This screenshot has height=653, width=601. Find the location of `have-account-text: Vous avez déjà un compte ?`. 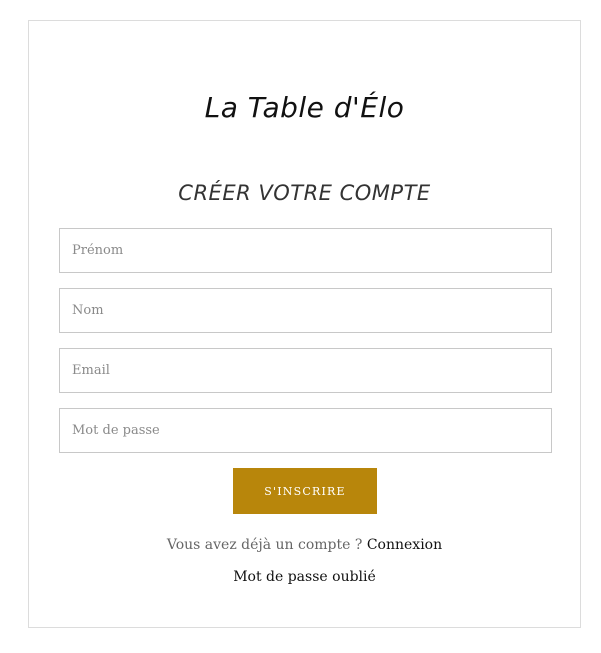

have-account-text: Vous avez déjà un compte ? is located at coordinates (264, 545).